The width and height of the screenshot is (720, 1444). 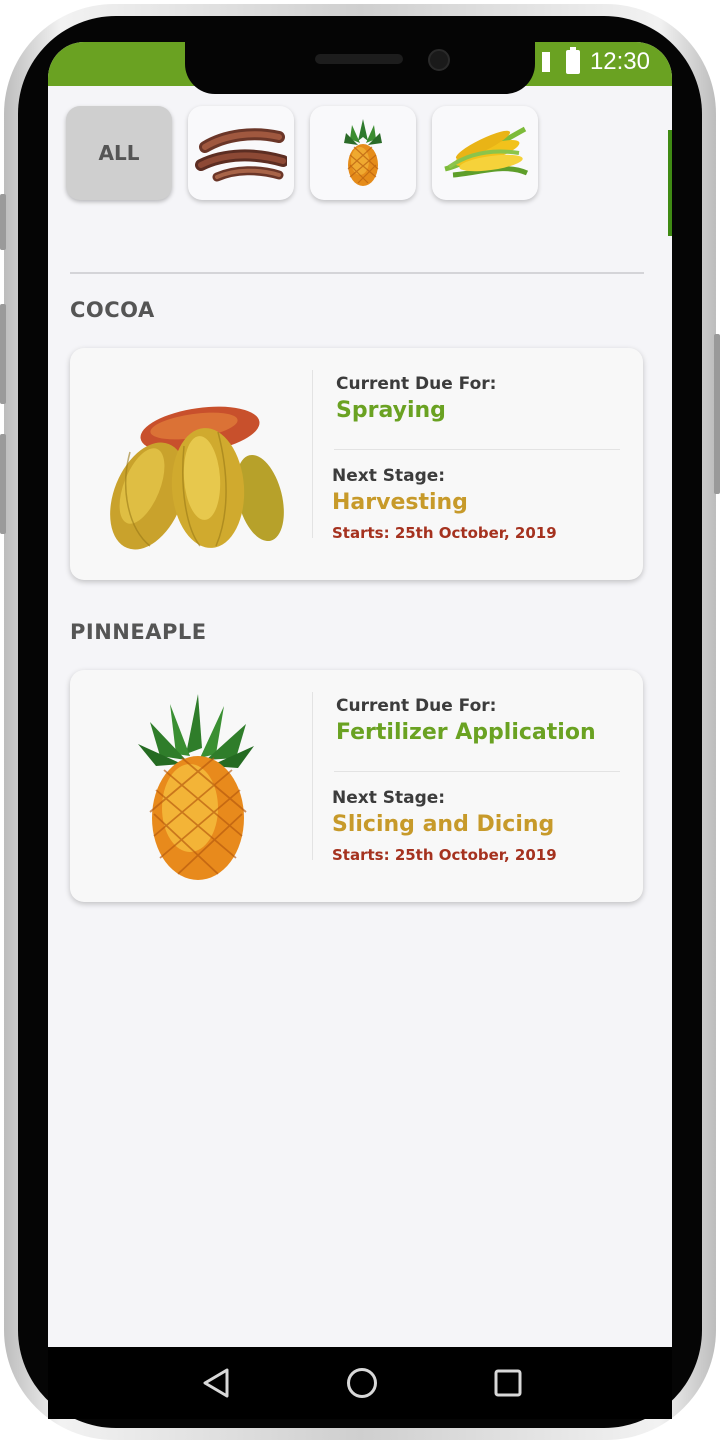 What do you see at coordinates (3, 222) in the screenshot?
I see `side-button` at bounding box center [3, 222].